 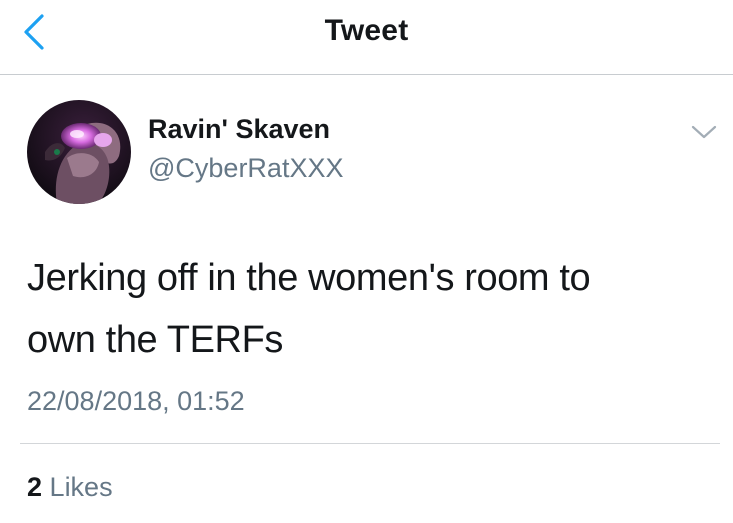 What do you see at coordinates (81, 487) in the screenshot?
I see `likes-label: Likes` at bounding box center [81, 487].